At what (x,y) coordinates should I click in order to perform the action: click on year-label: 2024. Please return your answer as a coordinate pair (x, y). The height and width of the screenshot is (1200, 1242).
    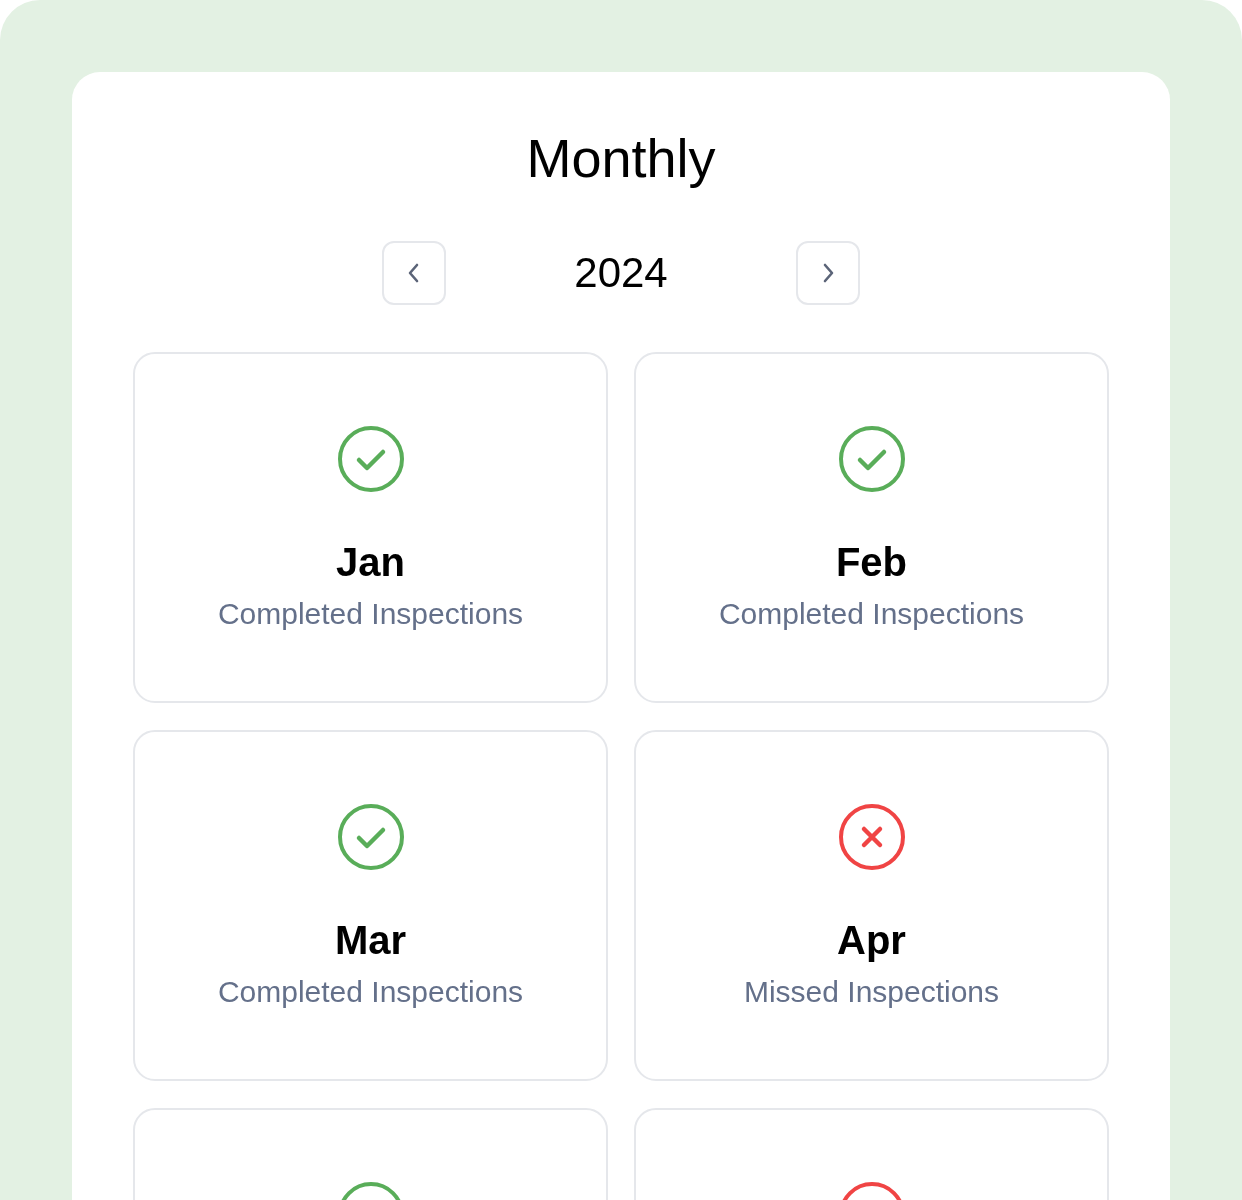
    Looking at the image, I should click on (621, 273).